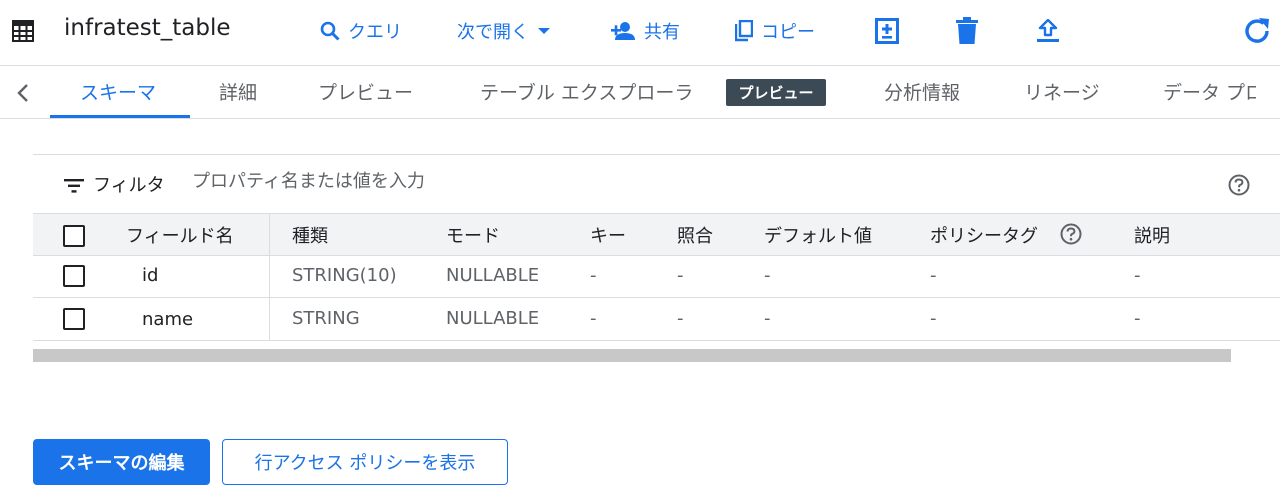 The height and width of the screenshot is (499, 1280). Describe the element at coordinates (623, 31) in the screenshot. I see `person-add-icon` at that location.